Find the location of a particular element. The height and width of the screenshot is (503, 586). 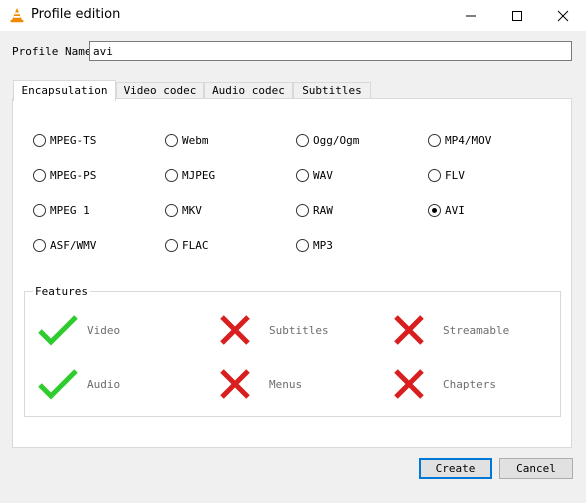

radio-label: MJPEG is located at coordinates (199, 175).